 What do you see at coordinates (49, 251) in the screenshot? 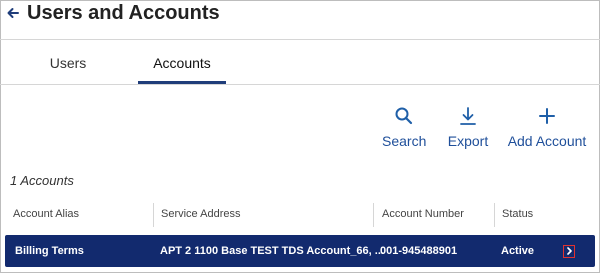
I see `cell-account-alias: Billing Terms` at bounding box center [49, 251].